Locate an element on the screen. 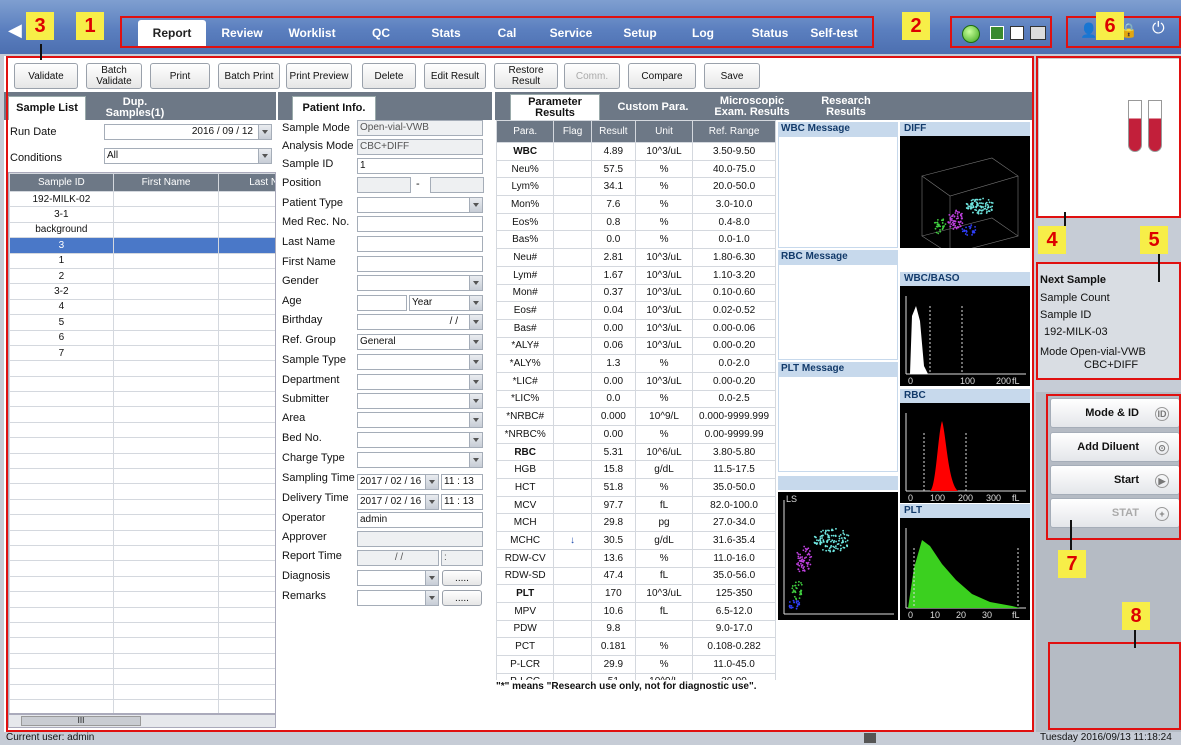 The height and width of the screenshot is (745, 1181). result-row: Eos% 0.8% 0.4-8.0 is located at coordinates (636, 222).